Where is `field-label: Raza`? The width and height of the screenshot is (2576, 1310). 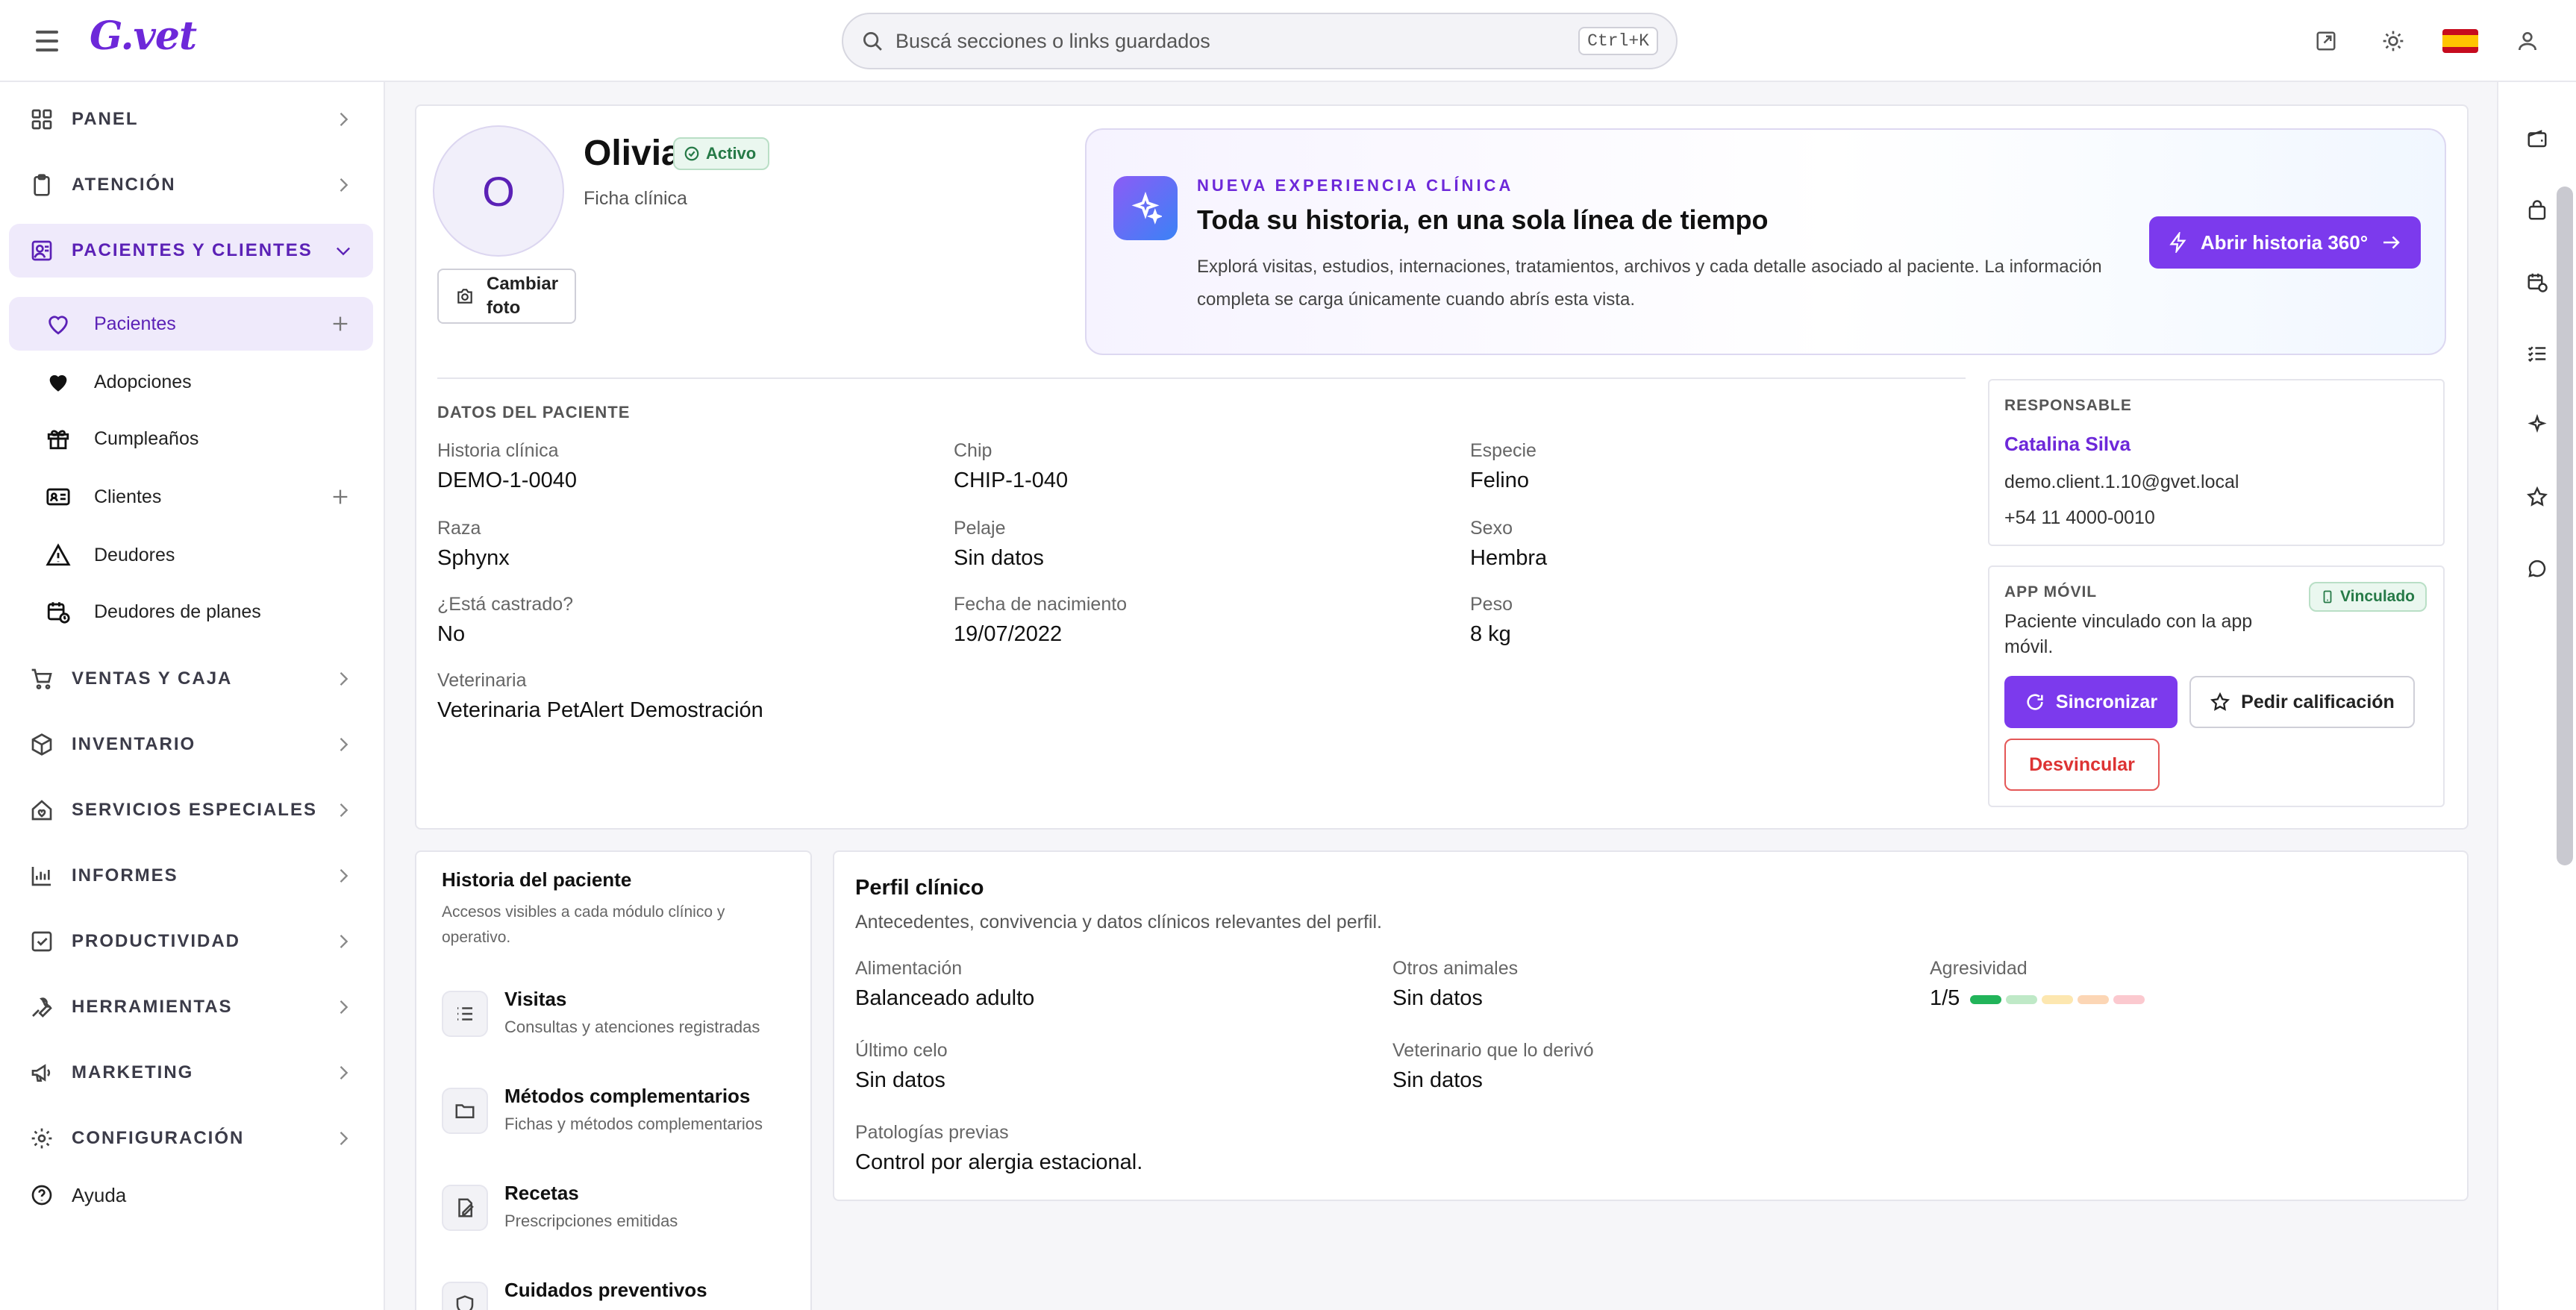
field-label: Raza is located at coordinates (459, 528).